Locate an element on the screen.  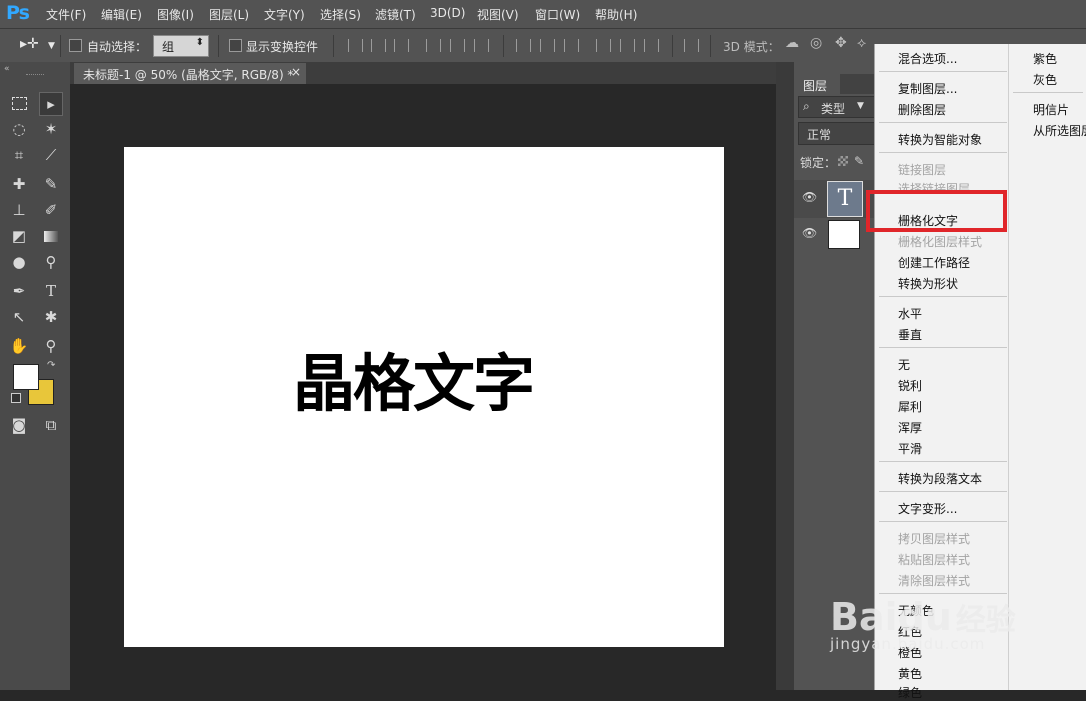
menu-item-violet: 紫色 is located at coordinates (1045, 58).